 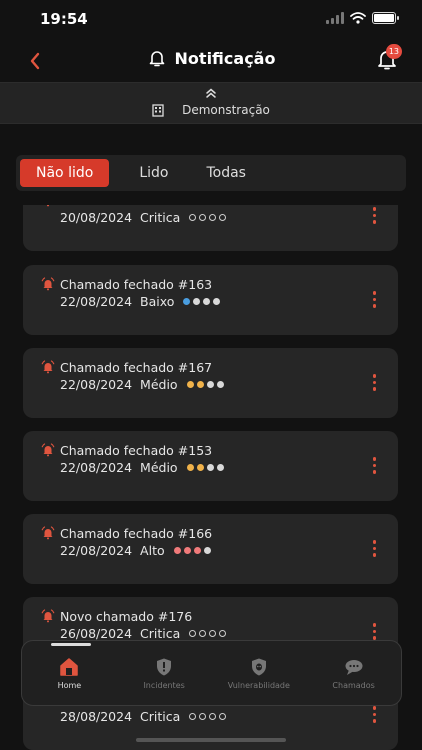 What do you see at coordinates (136, 450) in the screenshot?
I see `notification-title: Chamado fechado #153` at bounding box center [136, 450].